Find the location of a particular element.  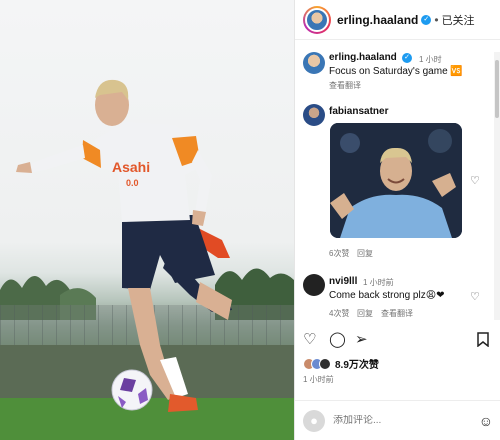

add-comment-bar: ● ☺ is located at coordinates (397, 420).